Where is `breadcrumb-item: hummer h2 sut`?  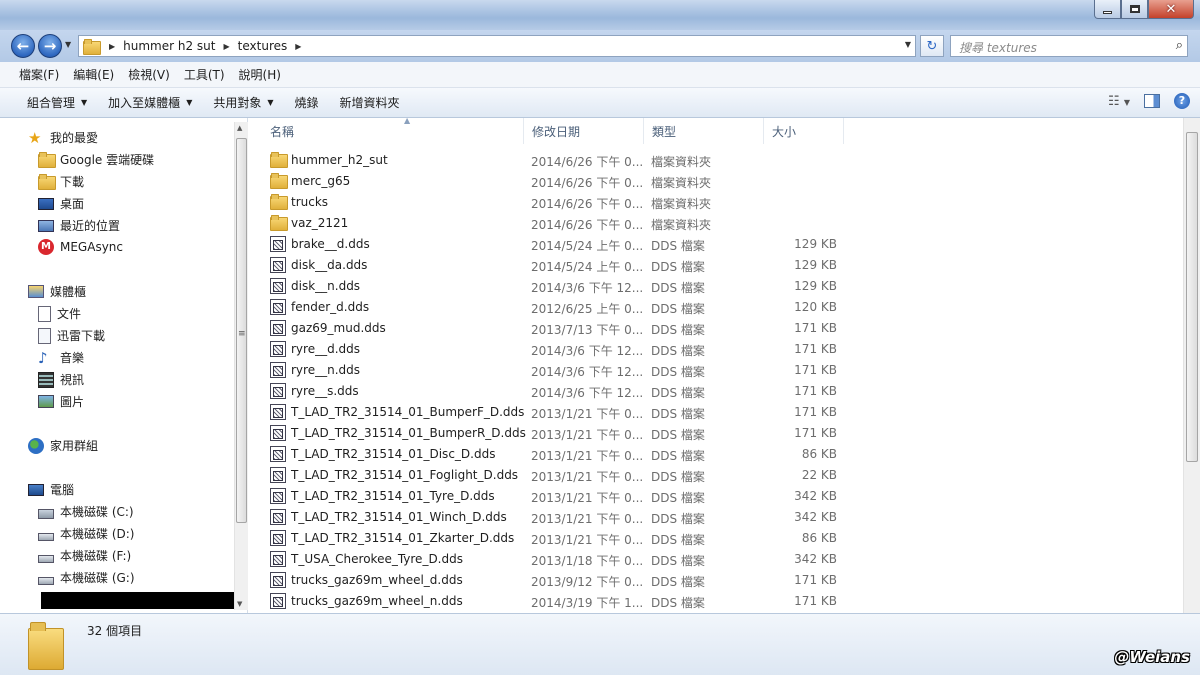 breadcrumb-item: hummer h2 sut is located at coordinates (169, 46).